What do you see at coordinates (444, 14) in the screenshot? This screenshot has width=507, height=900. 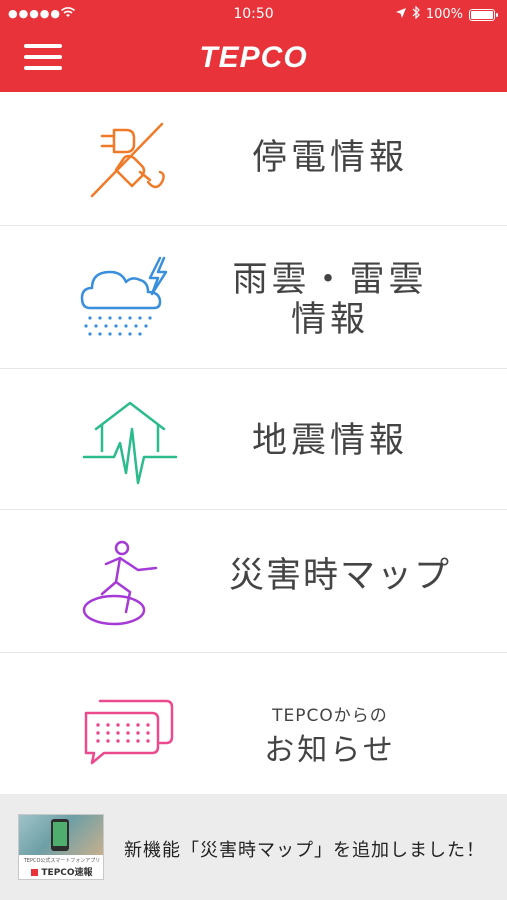 I see `battery-percent: 100%` at bounding box center [444, 14].